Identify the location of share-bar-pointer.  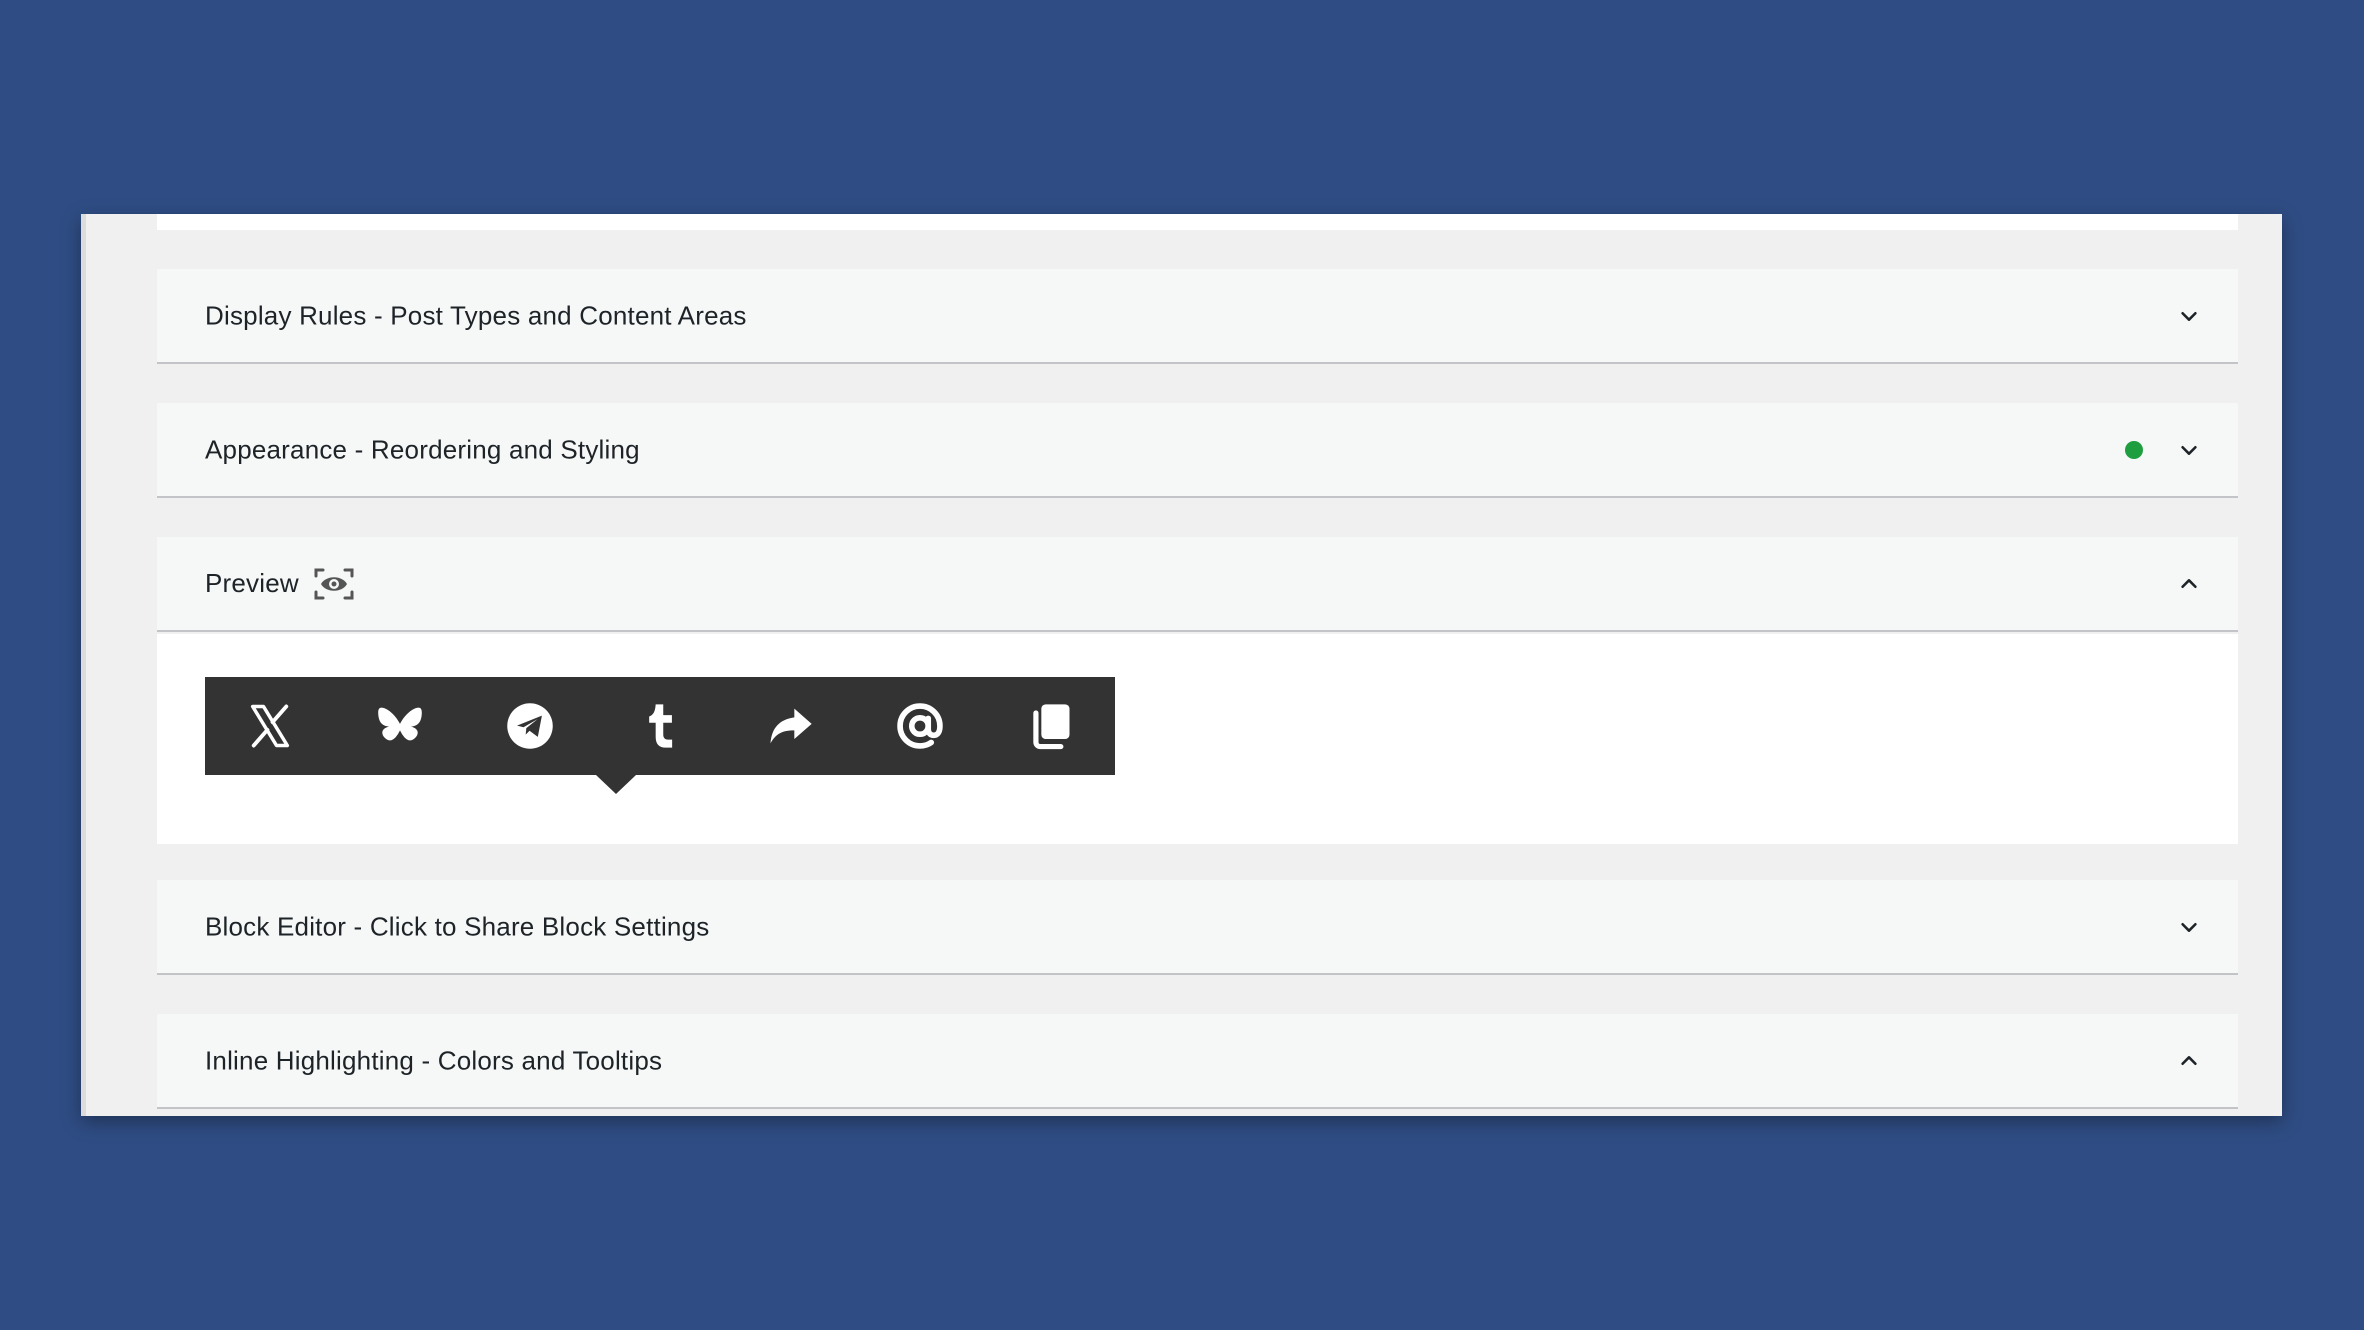
(616, 784).